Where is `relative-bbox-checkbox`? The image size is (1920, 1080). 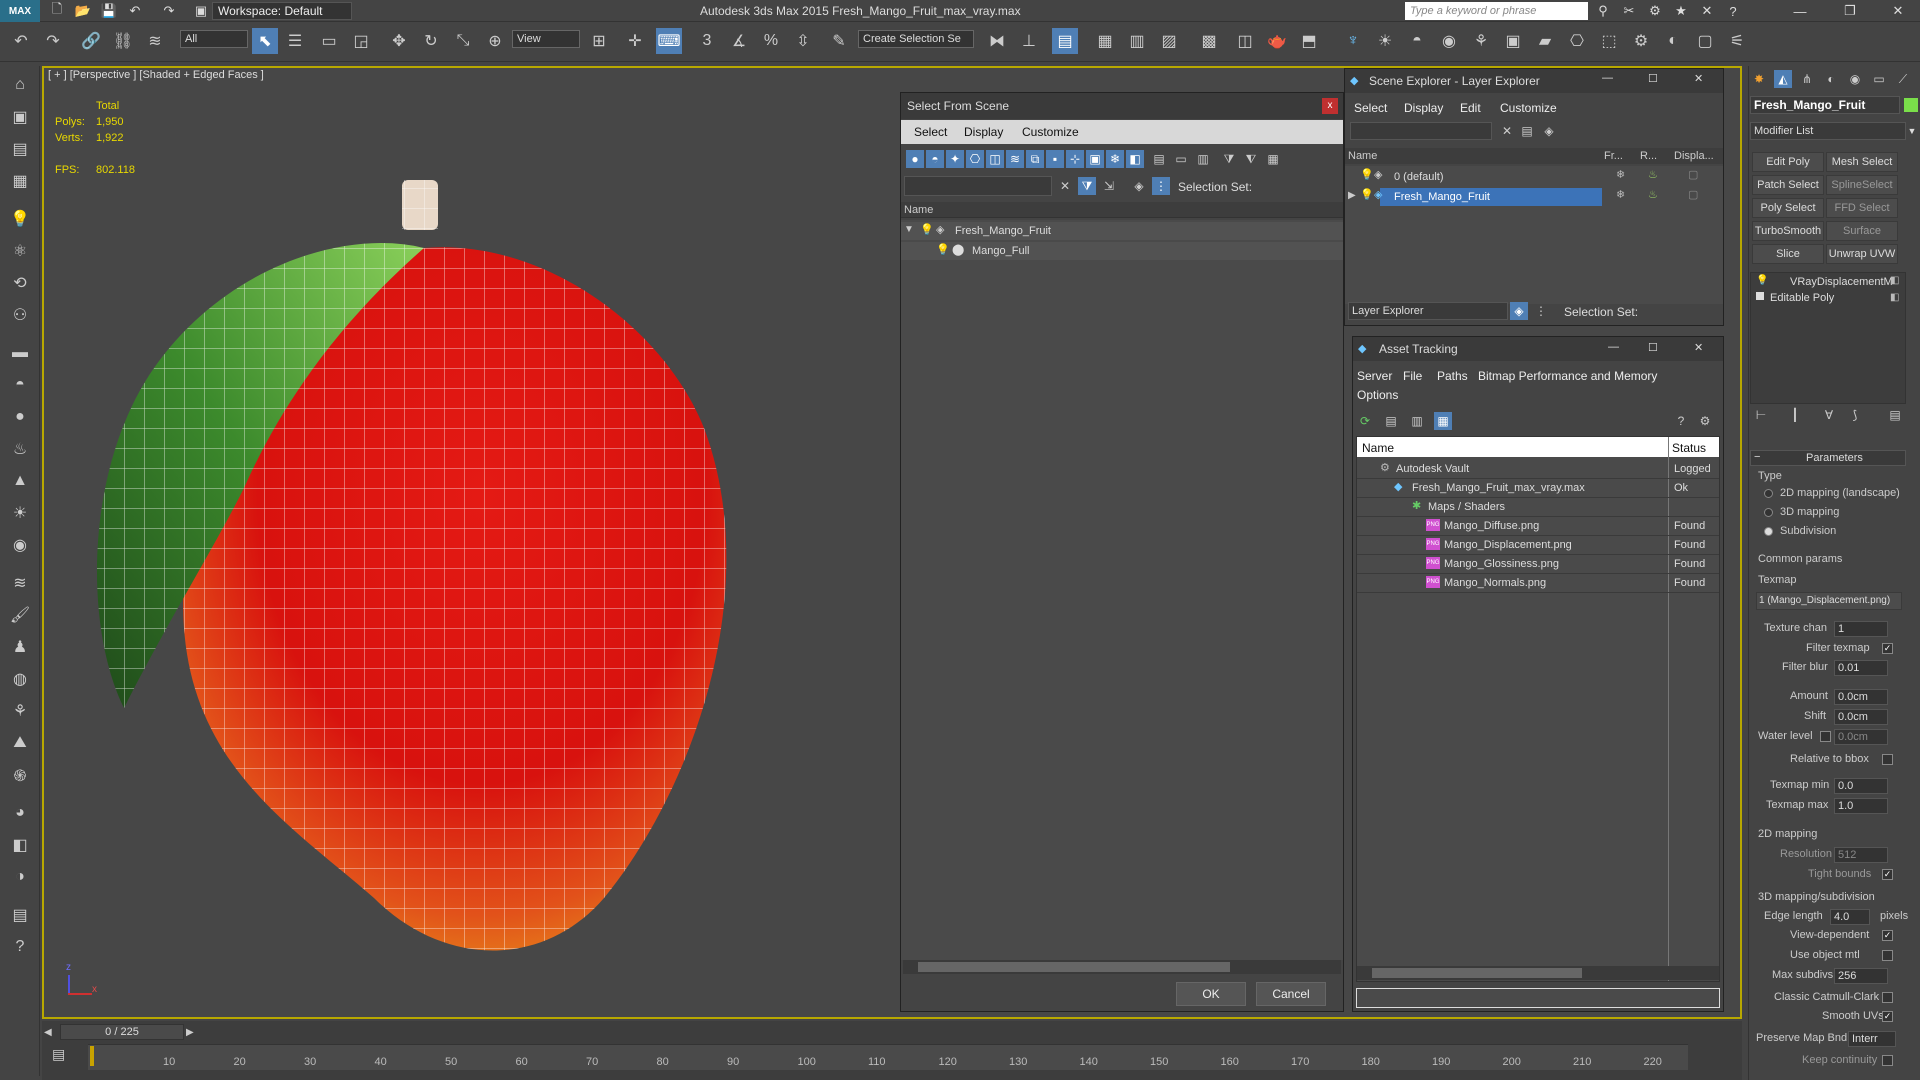
relative-bbox-checkbox is located at coordinates (1887, 759).